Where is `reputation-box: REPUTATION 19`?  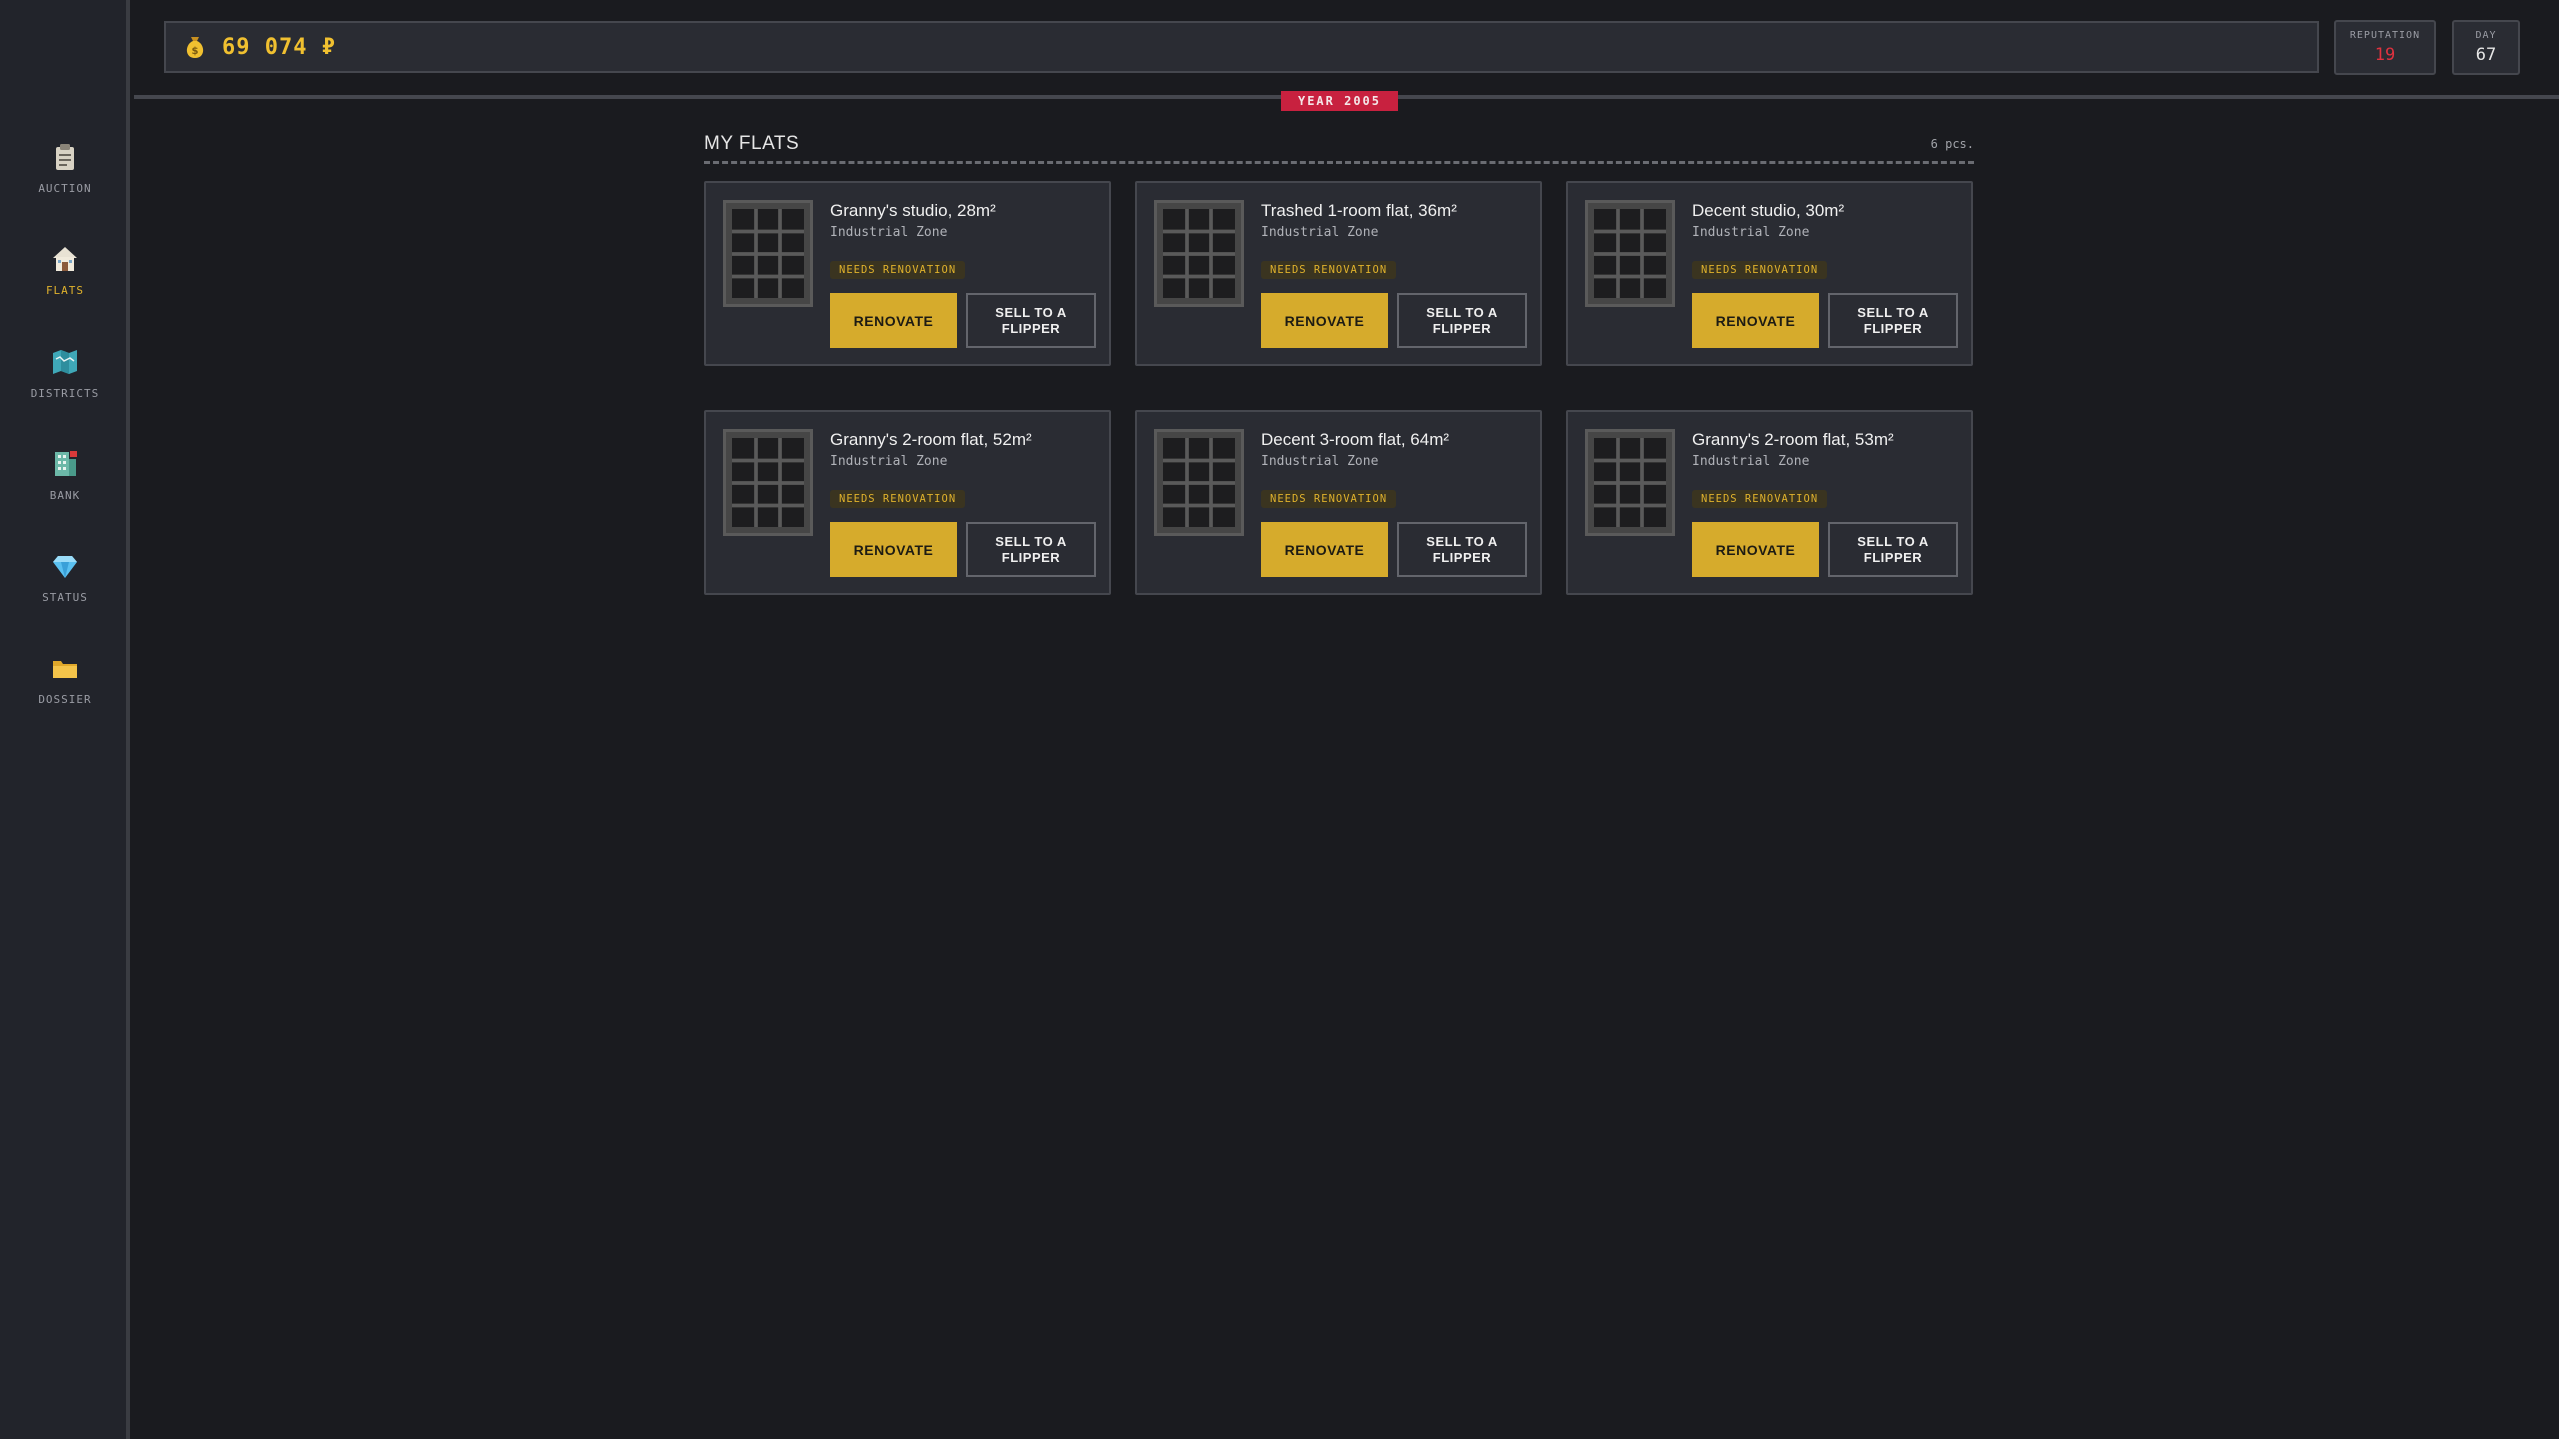
reputation-box: REPUTATION 19 is located at coordinates (2385, 47).